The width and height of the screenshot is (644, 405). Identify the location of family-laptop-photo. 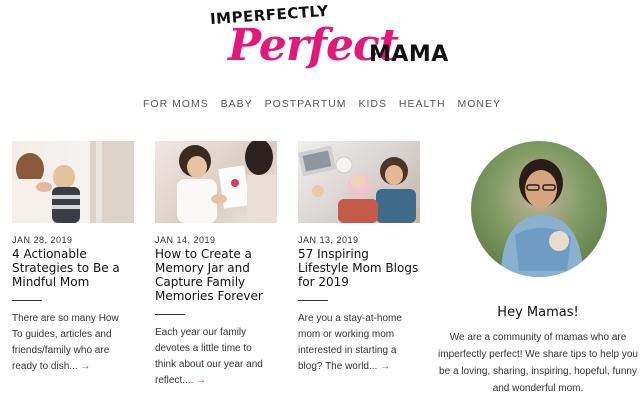
(357, 184).